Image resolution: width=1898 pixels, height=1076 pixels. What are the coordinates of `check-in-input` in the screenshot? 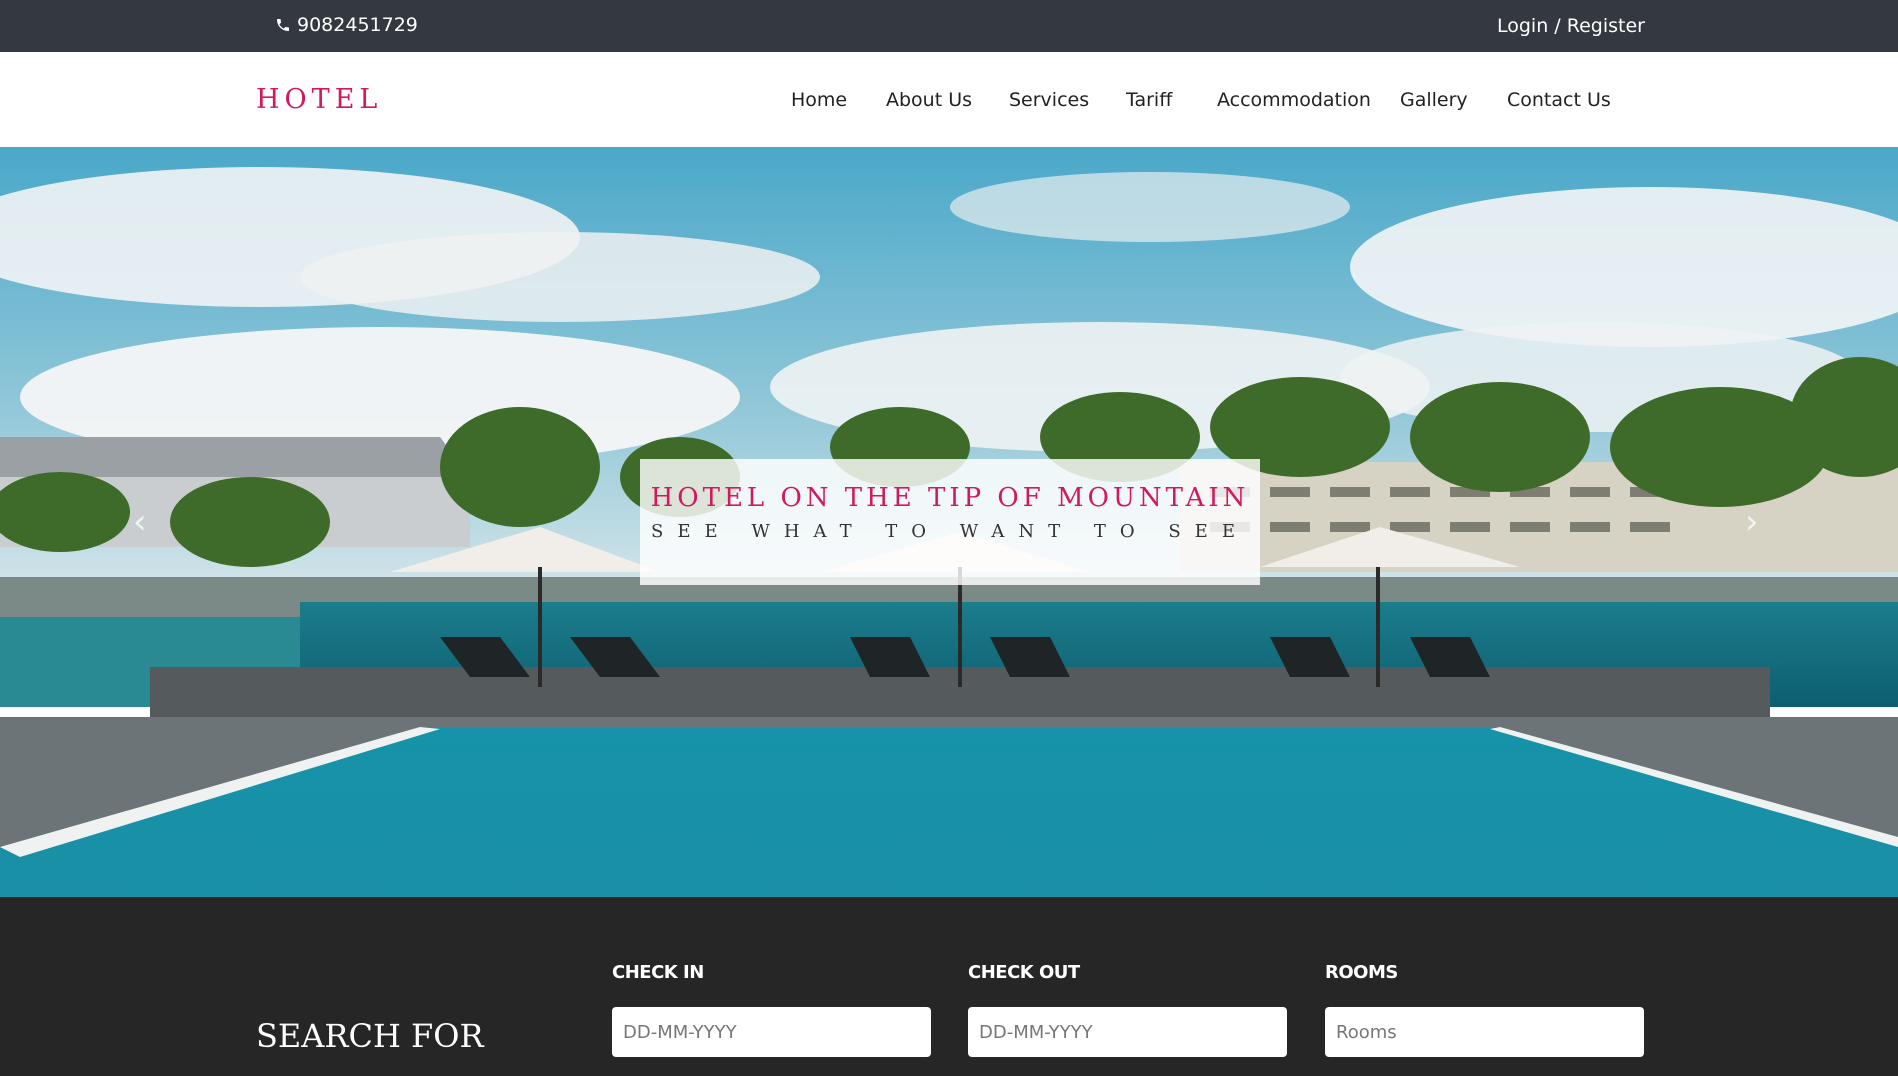 It's located at (771, 1032).